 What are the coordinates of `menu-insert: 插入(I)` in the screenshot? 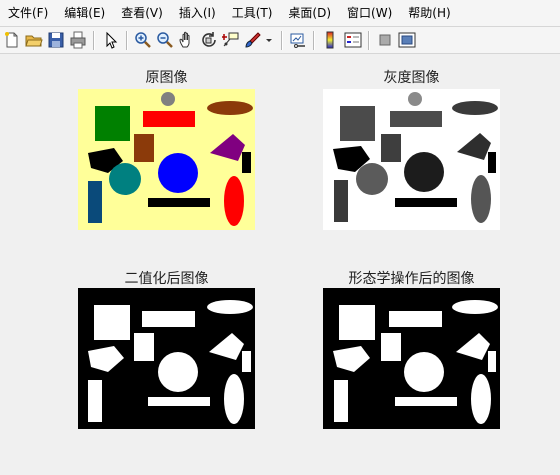 It's located at (197, 13).